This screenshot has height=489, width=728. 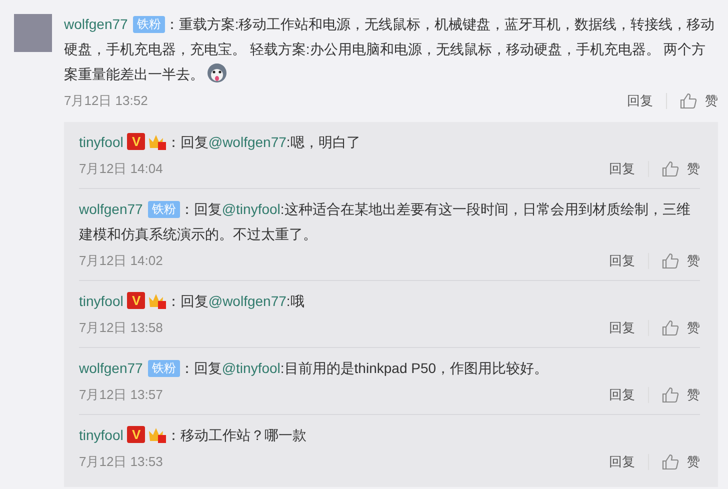 I want to click on timestamp: 7月12日 13:57, so click(x=121, y=395).